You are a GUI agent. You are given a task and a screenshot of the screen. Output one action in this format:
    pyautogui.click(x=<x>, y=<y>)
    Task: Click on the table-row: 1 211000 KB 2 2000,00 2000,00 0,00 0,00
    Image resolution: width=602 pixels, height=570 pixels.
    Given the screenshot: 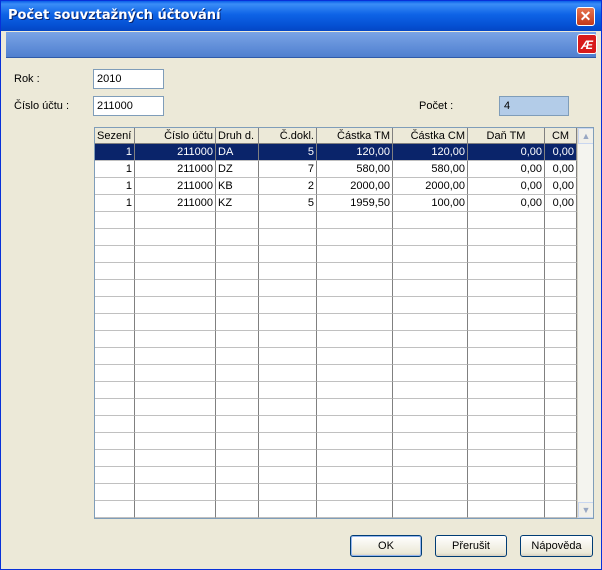 What is the action you would take?
    pyautogui.click(x=336, y=186)
    